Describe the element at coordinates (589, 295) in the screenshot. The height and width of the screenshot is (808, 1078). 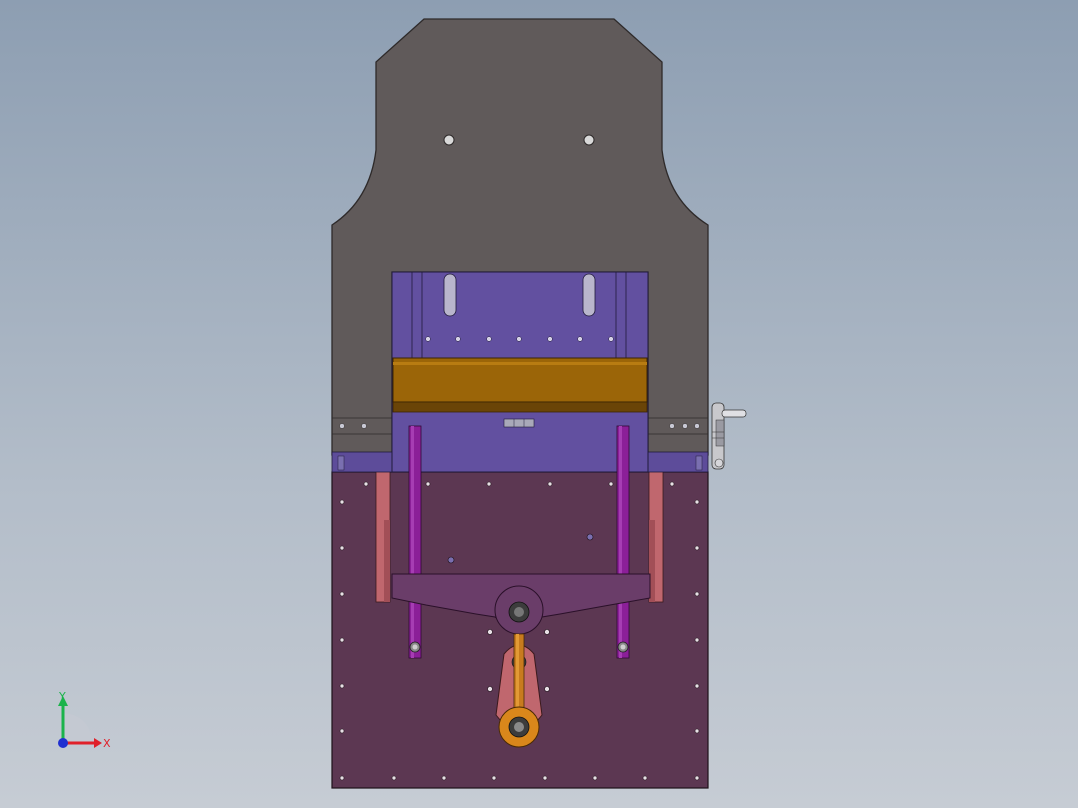
I see `slot-right` at that location.